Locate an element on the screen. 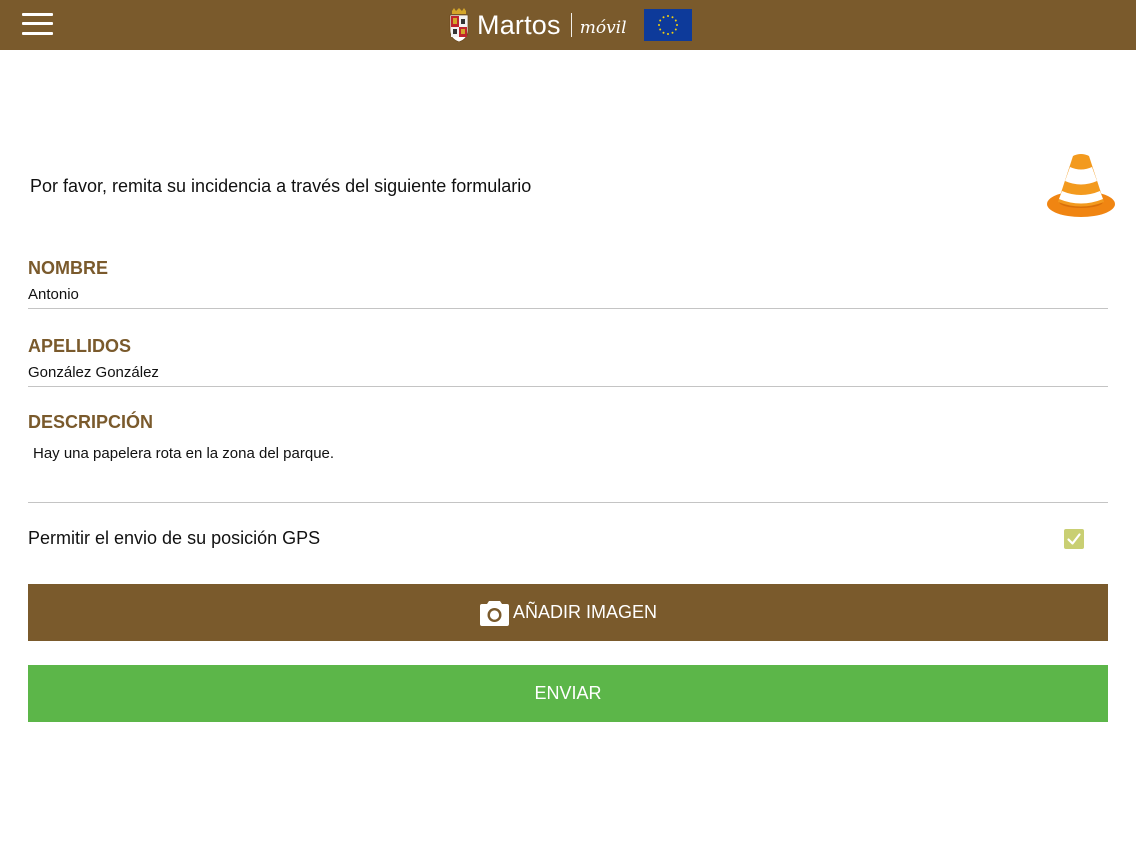 This screenshot has width=1136, height=852. apellidos-underline is located at coordinates (568, 386).